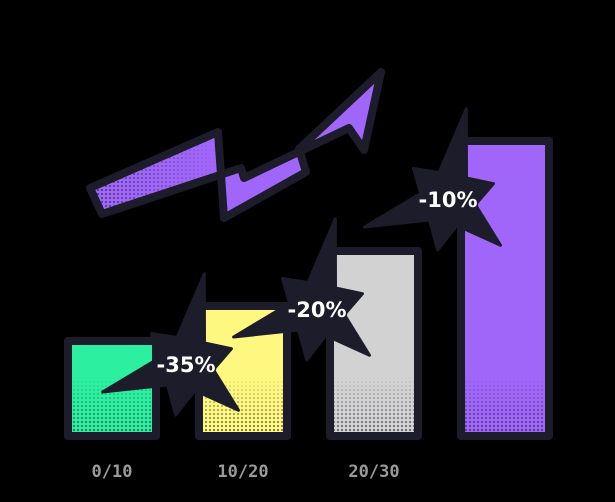  I want to click on category-labels: 0/10 10/20 20/30, so click(246, 472).